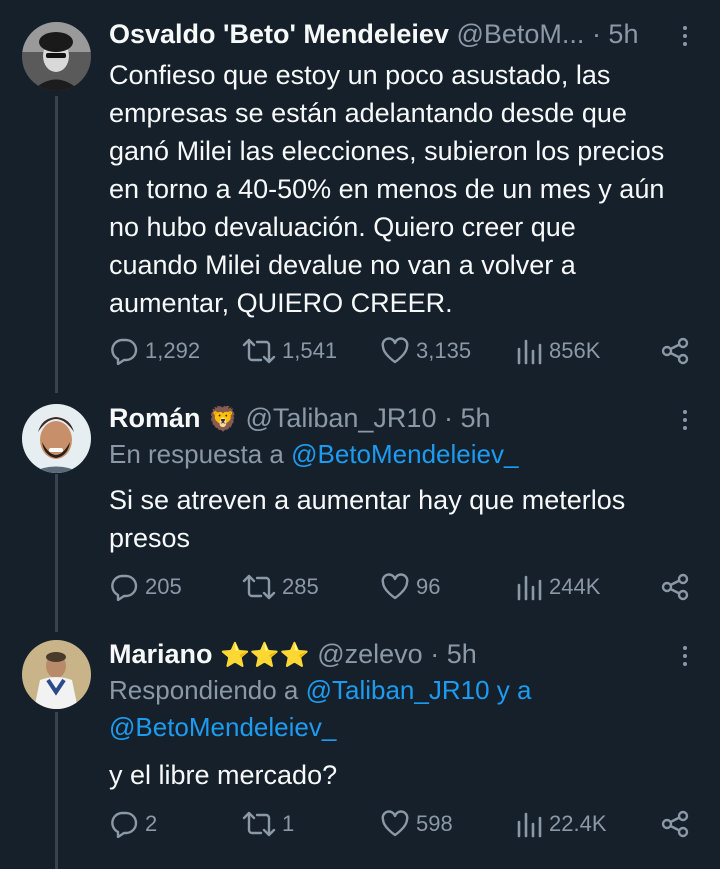 The image size is (720, 869). I want to click on like-button: 3,135, so click(425, 351).